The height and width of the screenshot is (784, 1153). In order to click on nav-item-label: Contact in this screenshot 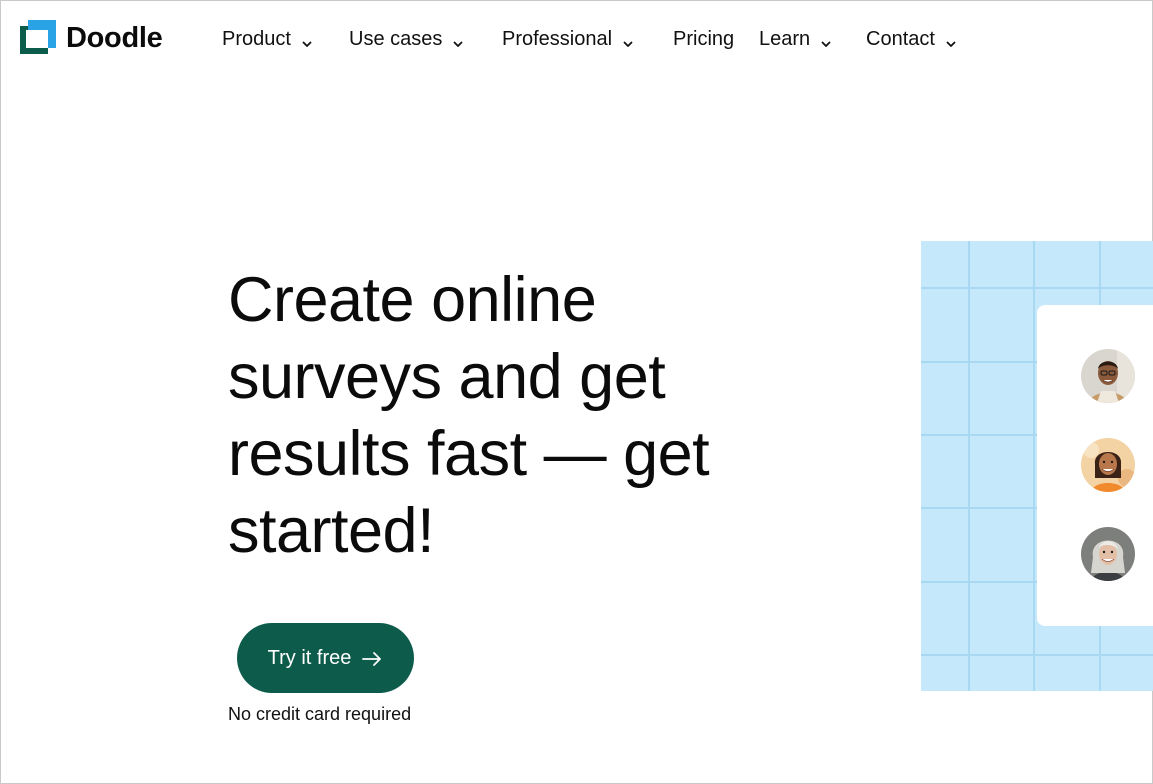, I will do `click(900, 38)`.